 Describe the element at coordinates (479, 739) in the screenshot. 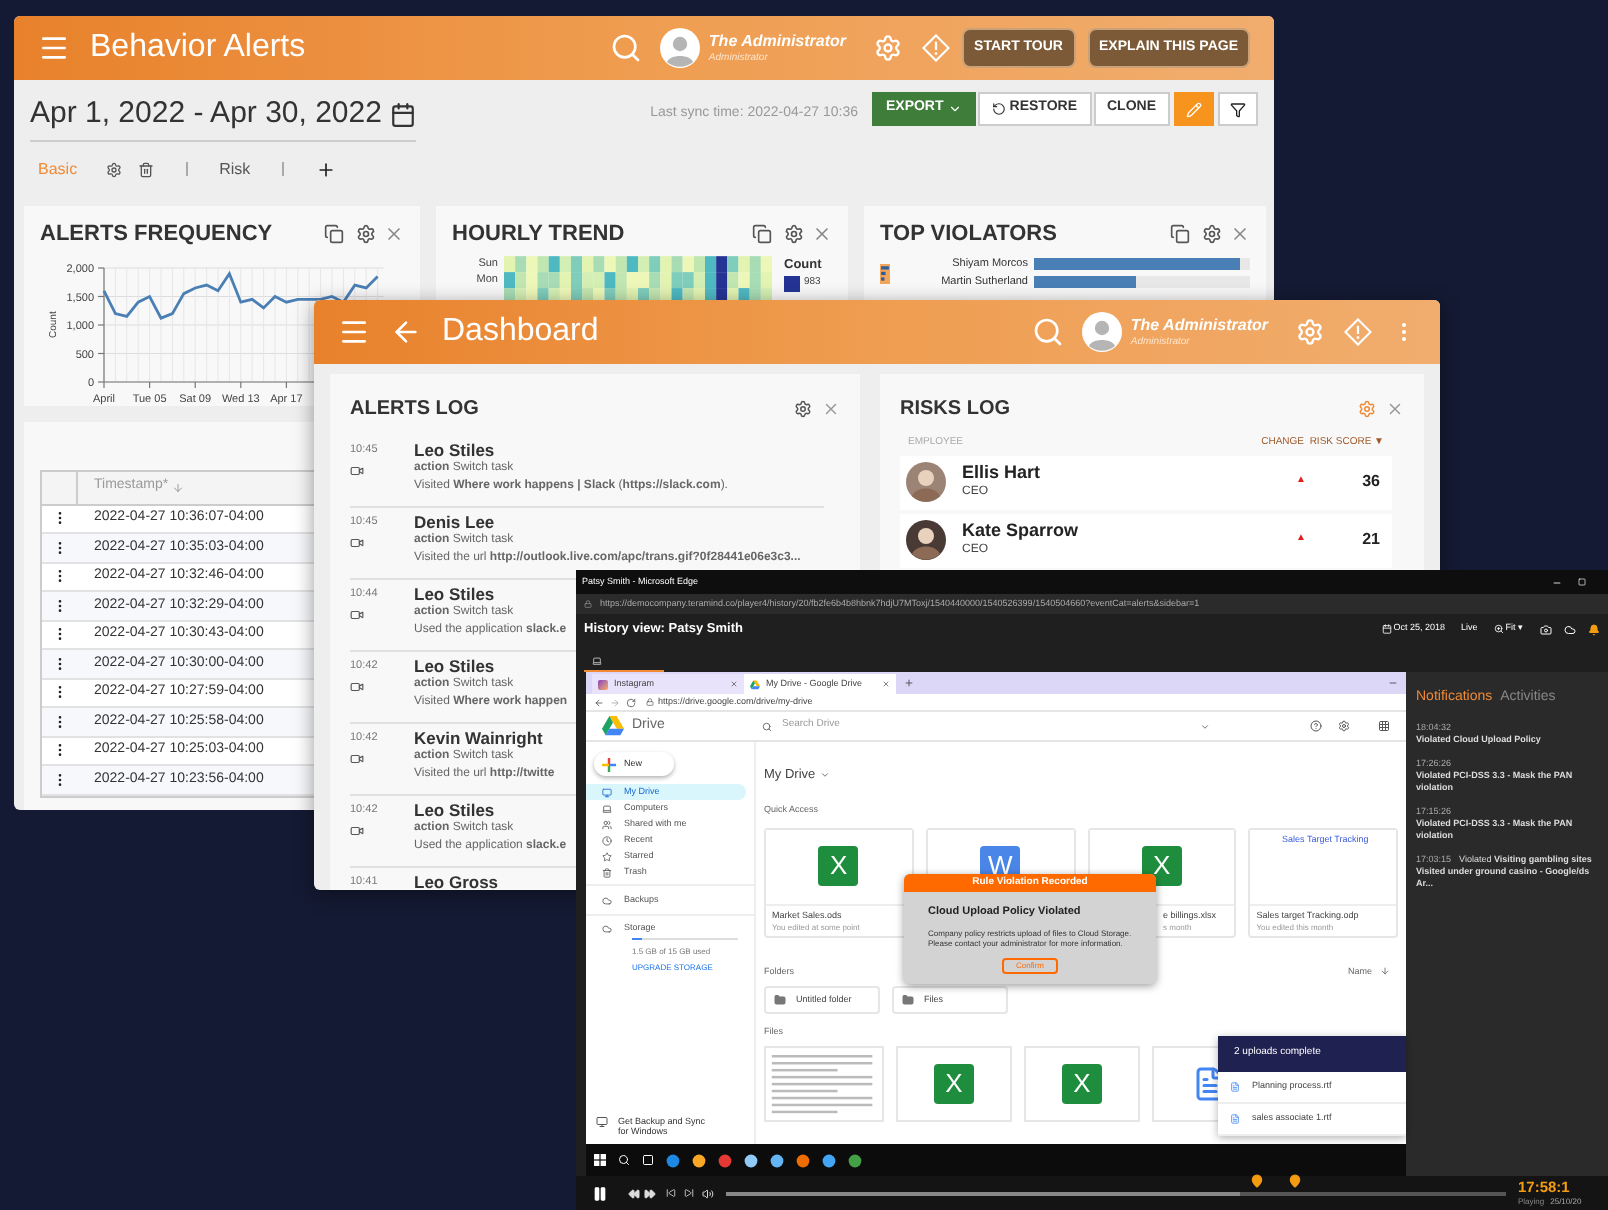

I see `employee-name: Kevin Wainright` at that location.